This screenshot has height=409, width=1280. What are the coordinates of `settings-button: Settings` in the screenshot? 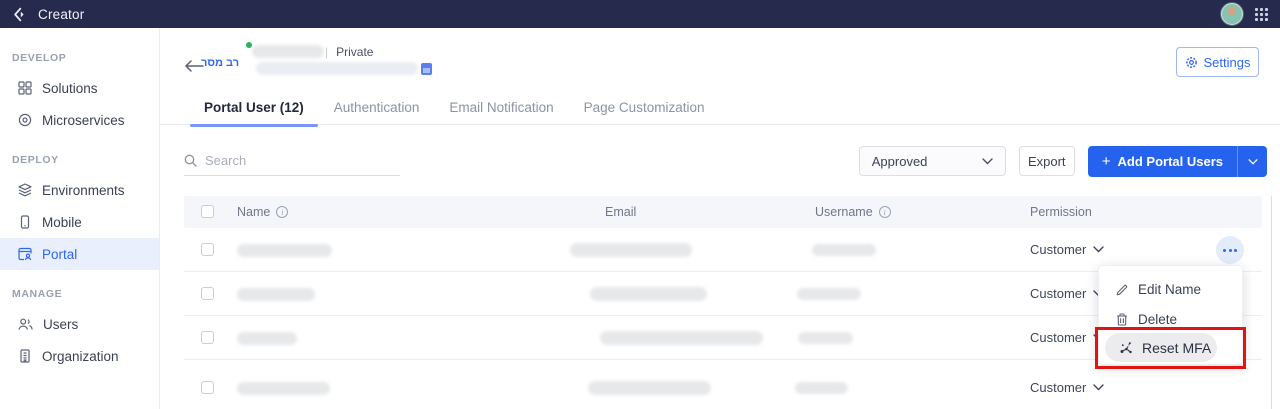 It's located at (1217, 62).